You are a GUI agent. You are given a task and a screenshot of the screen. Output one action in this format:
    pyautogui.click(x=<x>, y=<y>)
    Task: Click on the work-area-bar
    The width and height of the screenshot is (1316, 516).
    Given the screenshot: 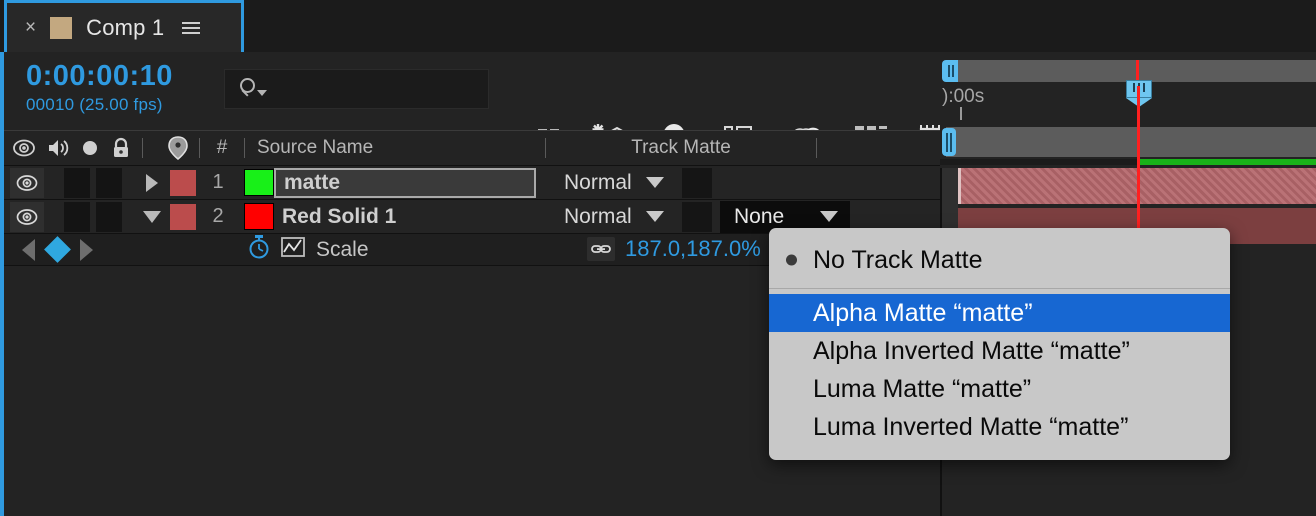 What is the action you would take?
    pyautogui.click(x=1128, y=142)
    